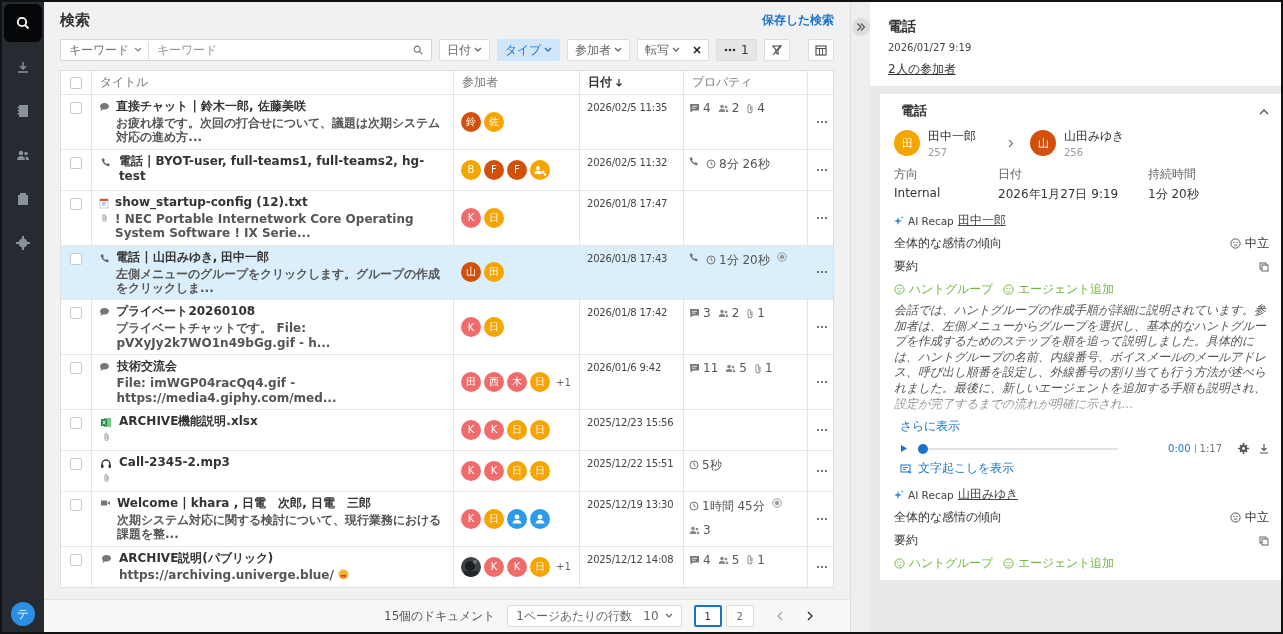  What do you see at coordinates (923, 448) in the screenshot?
I see `slider-thumb` at bounding box center [923, 448].